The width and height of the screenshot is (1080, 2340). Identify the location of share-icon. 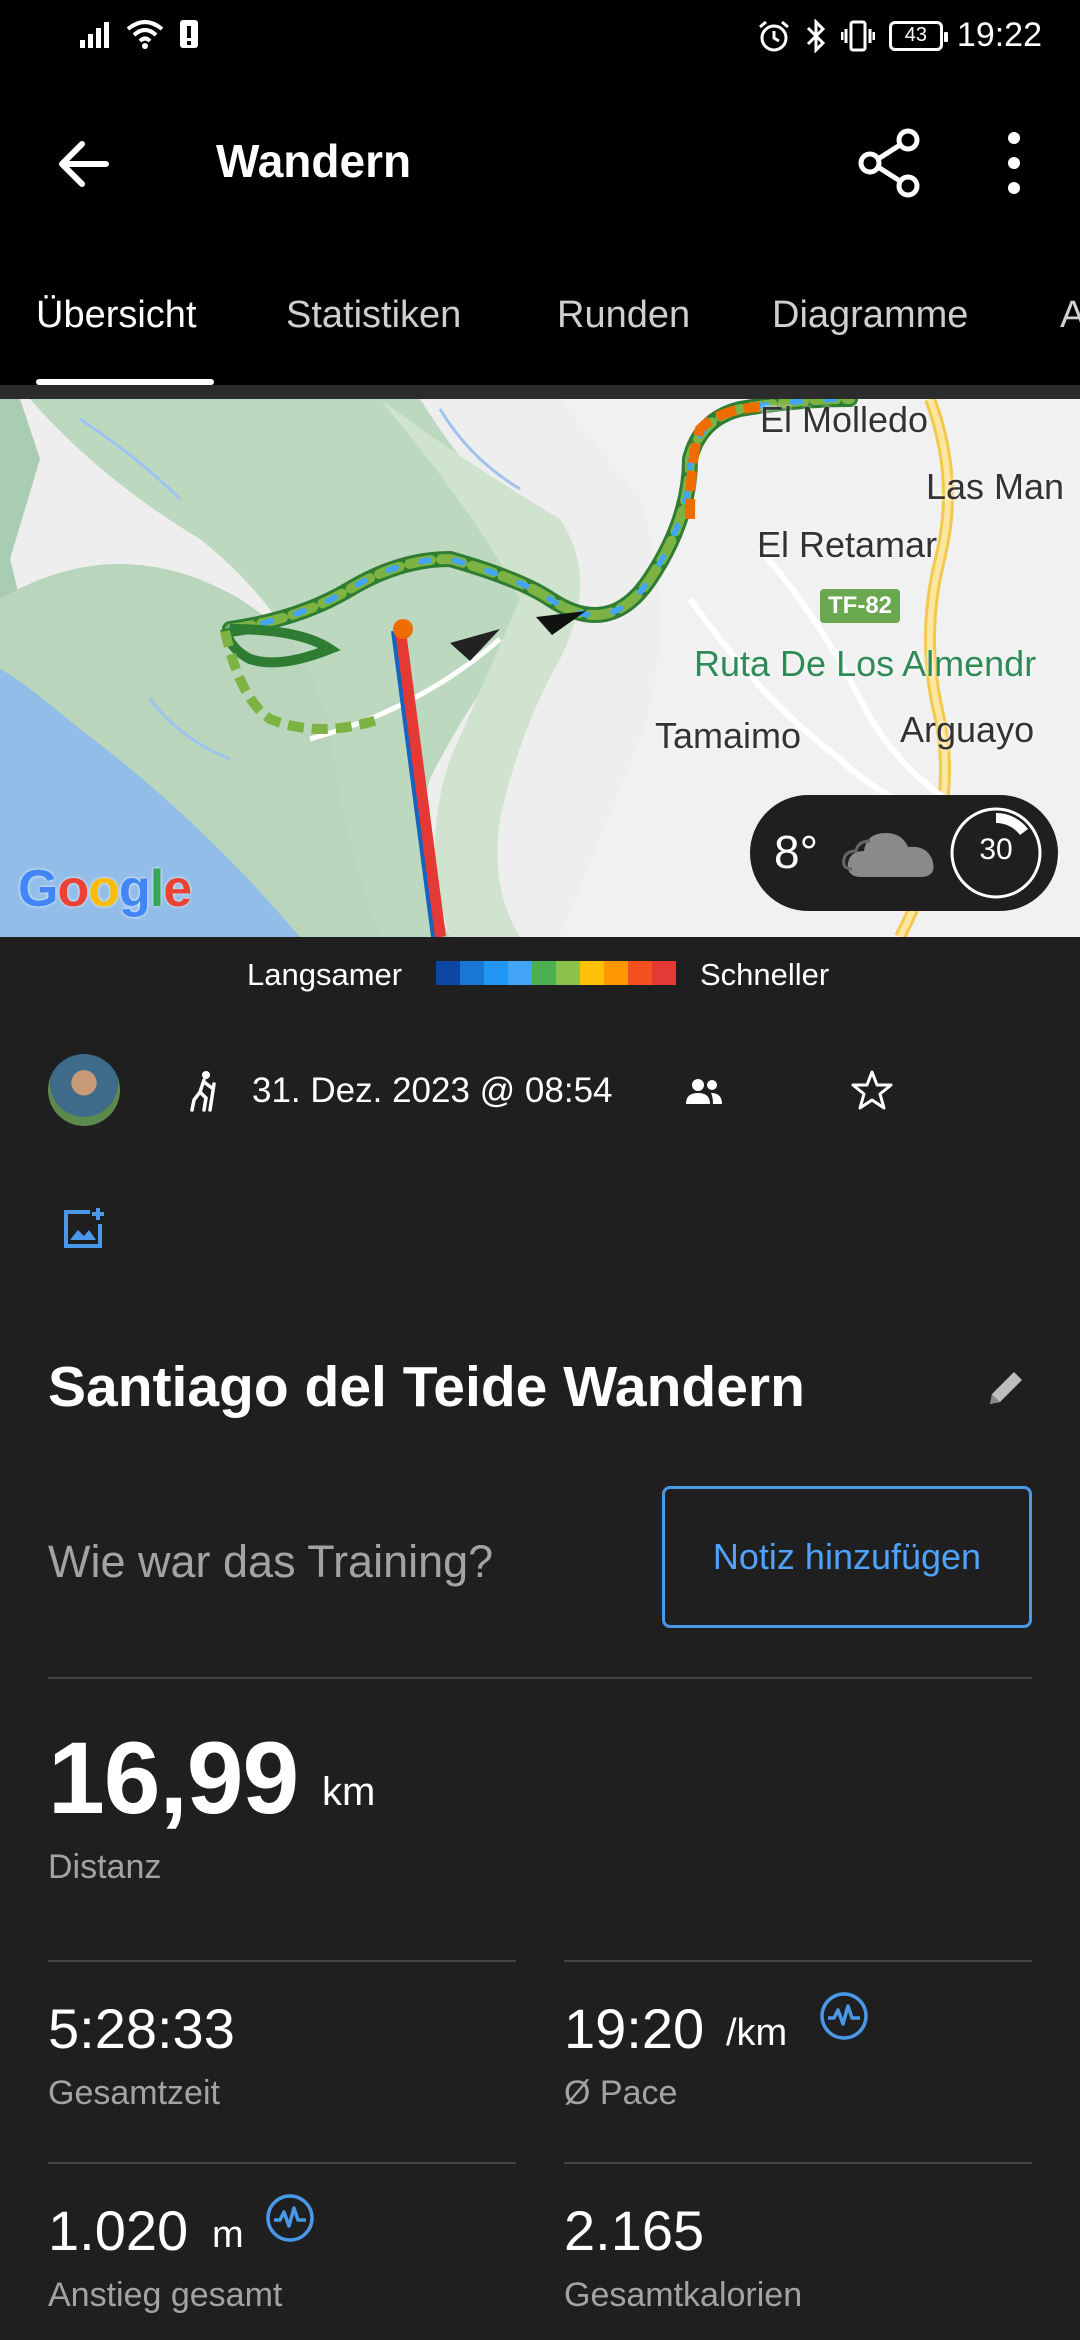
(889, 163).